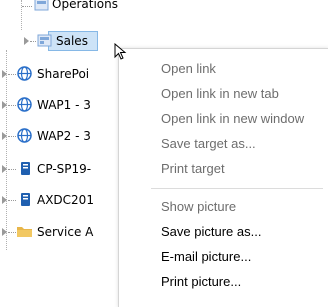 The width and height of the screenshot is (328, 307). Describe the element at coordinates (120, 51) in the screenshot. I see `mouse-pointer-icon` at that location.